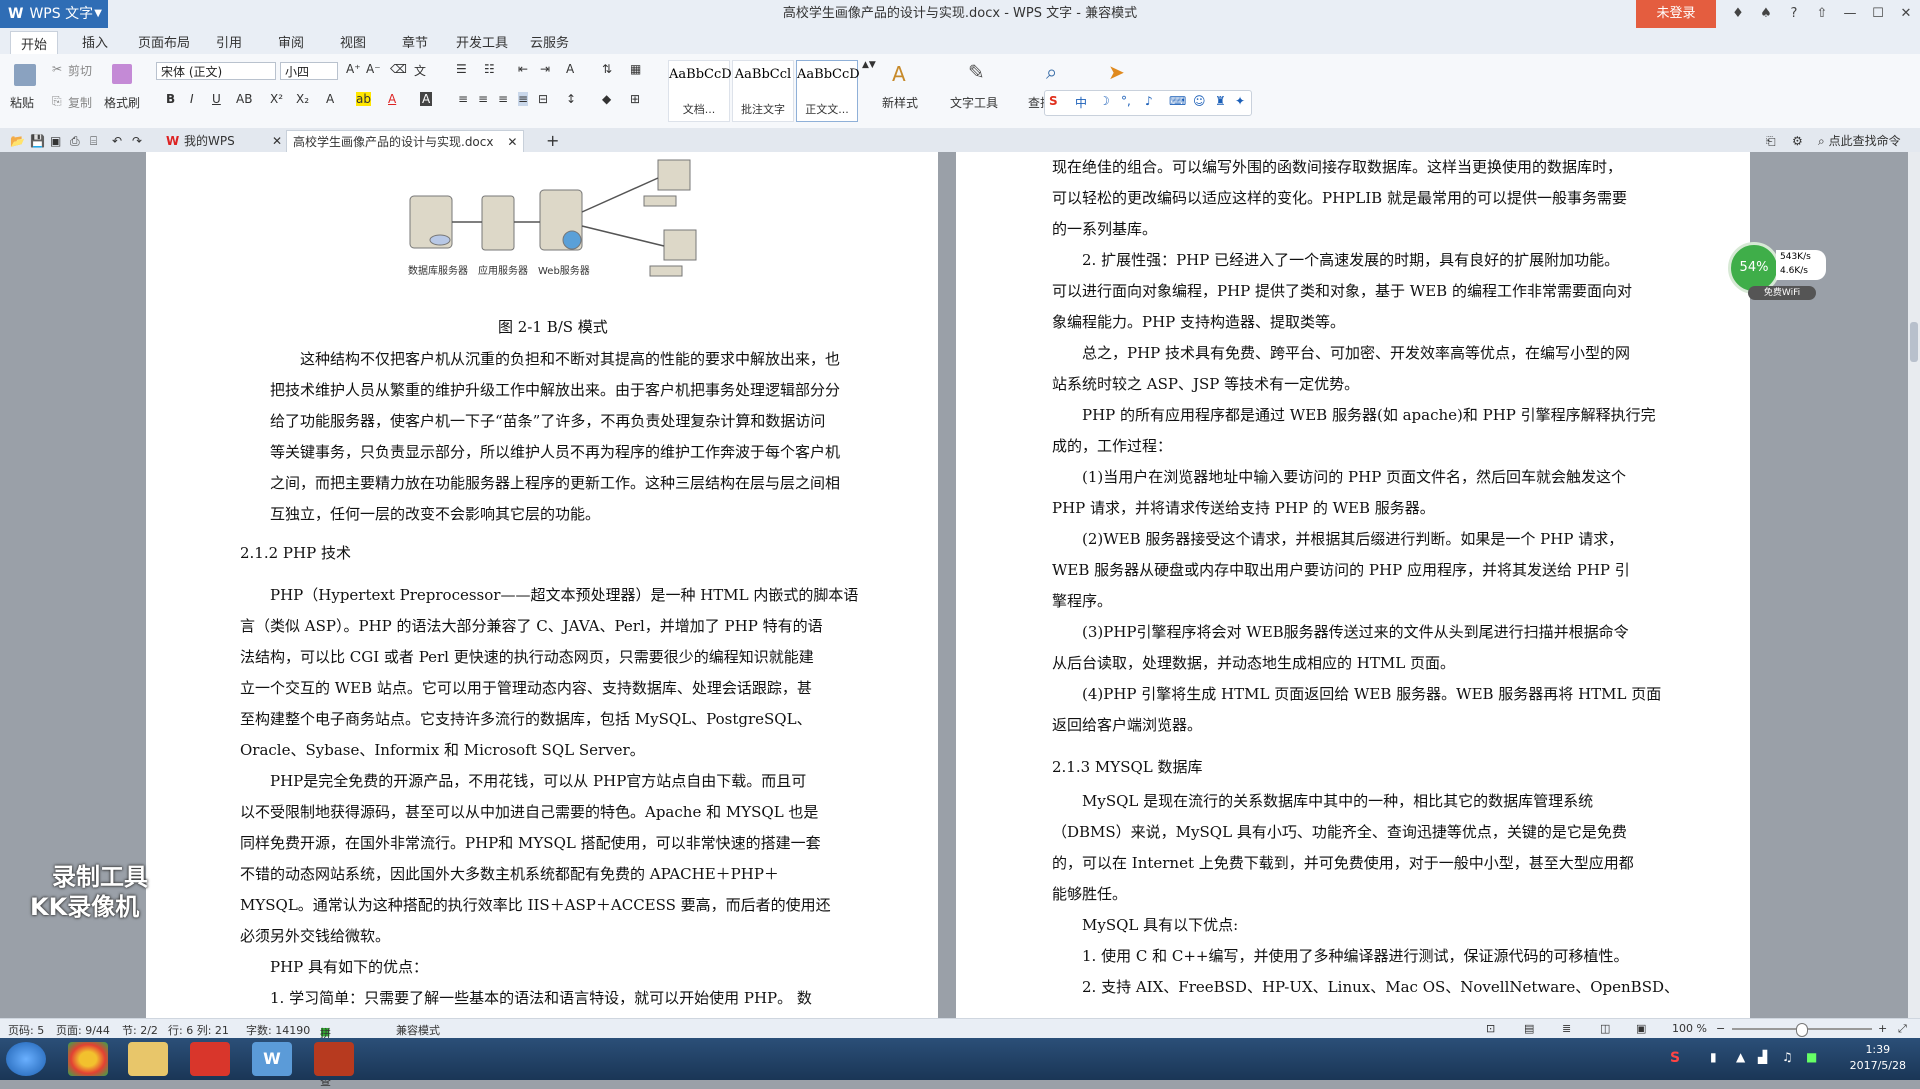 The image size is (1920, 1089). What do you see at coordinates (353, 41) in the screenshot?
I see `tab-view: 视图` at bounding box center [353, 41].